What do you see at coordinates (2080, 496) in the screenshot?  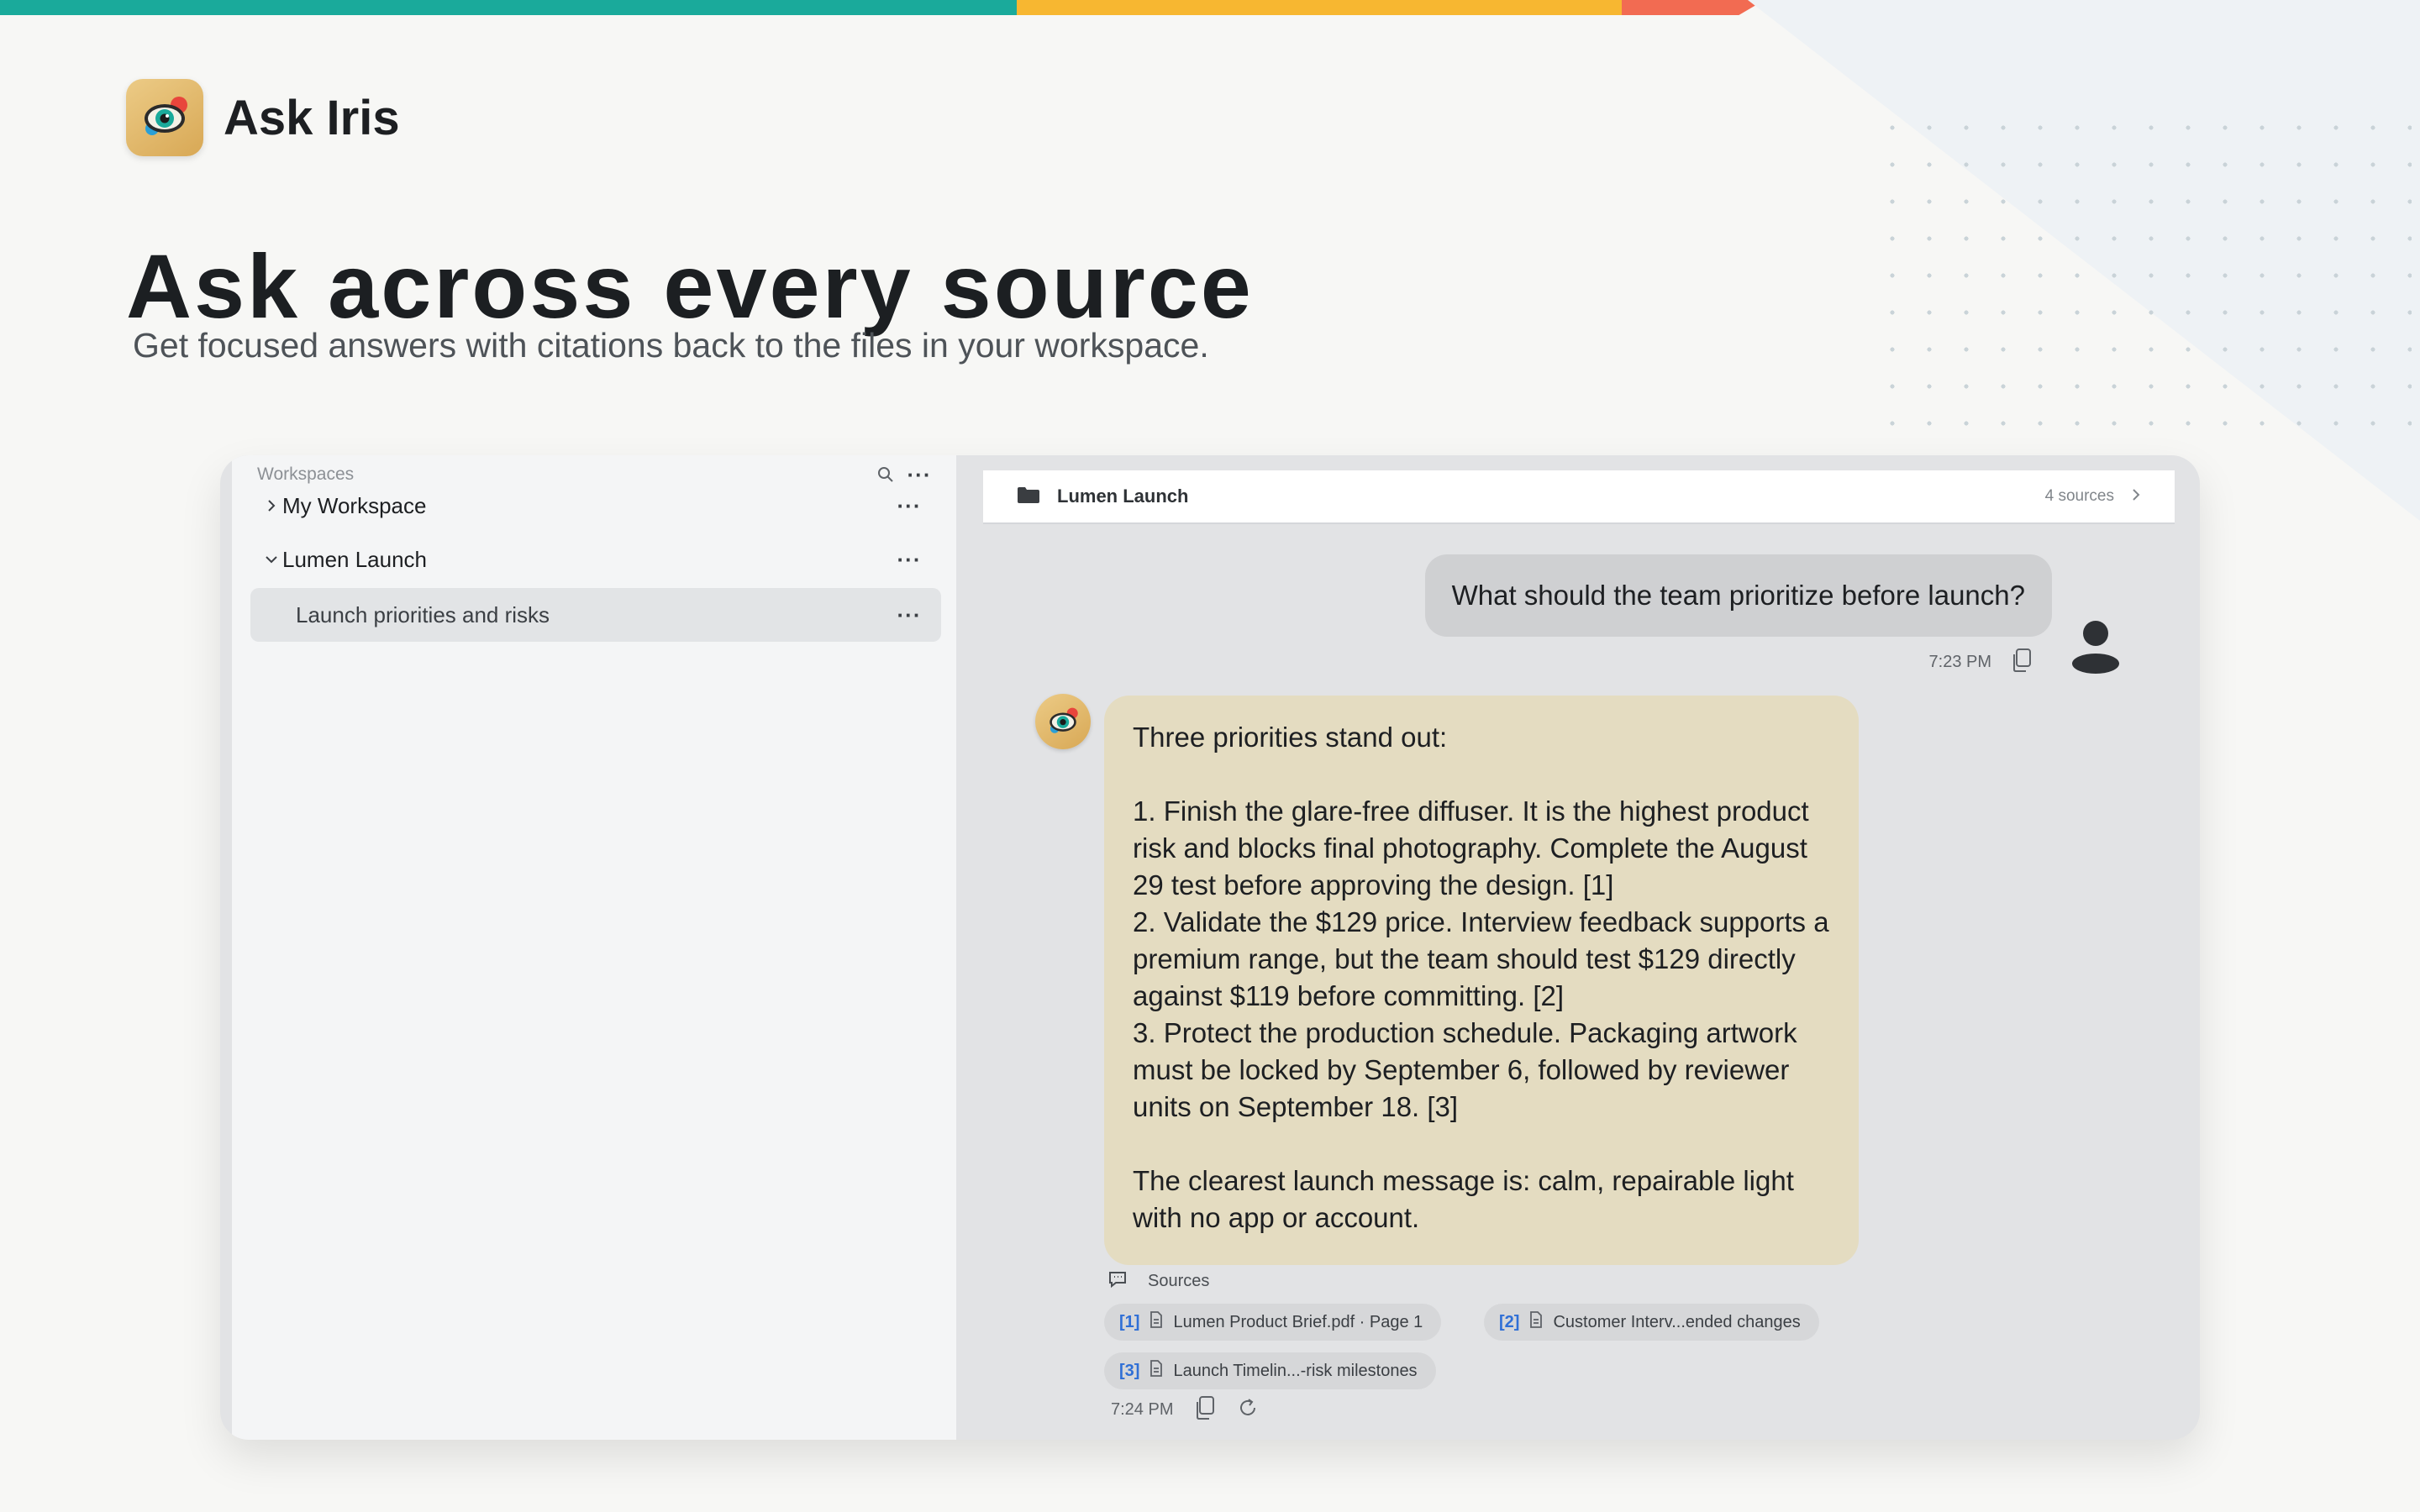 I see `source-count: 4 sources` at bounding box center [2080, 496].